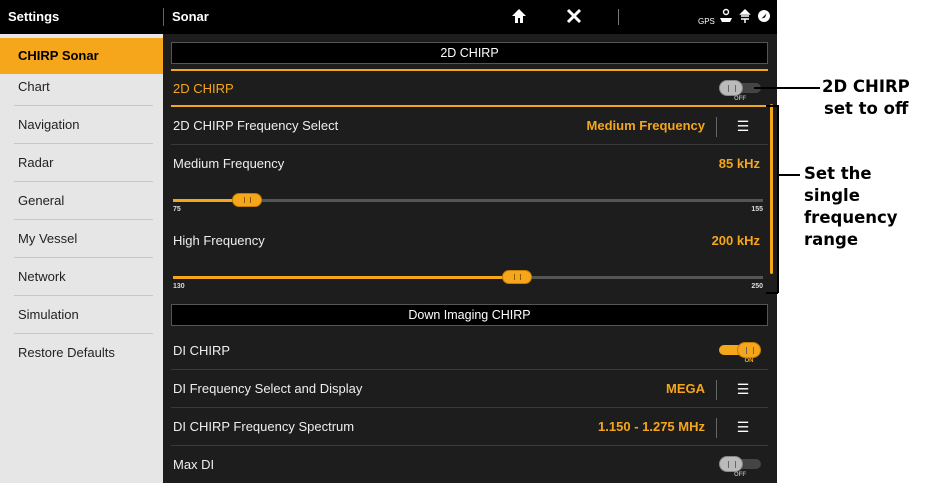 This screenshot has height=483, width=928. Describe the element at coordinates (48, 238) in the screenshot. I see `sidebar-item-label: My Vessel` at that location.